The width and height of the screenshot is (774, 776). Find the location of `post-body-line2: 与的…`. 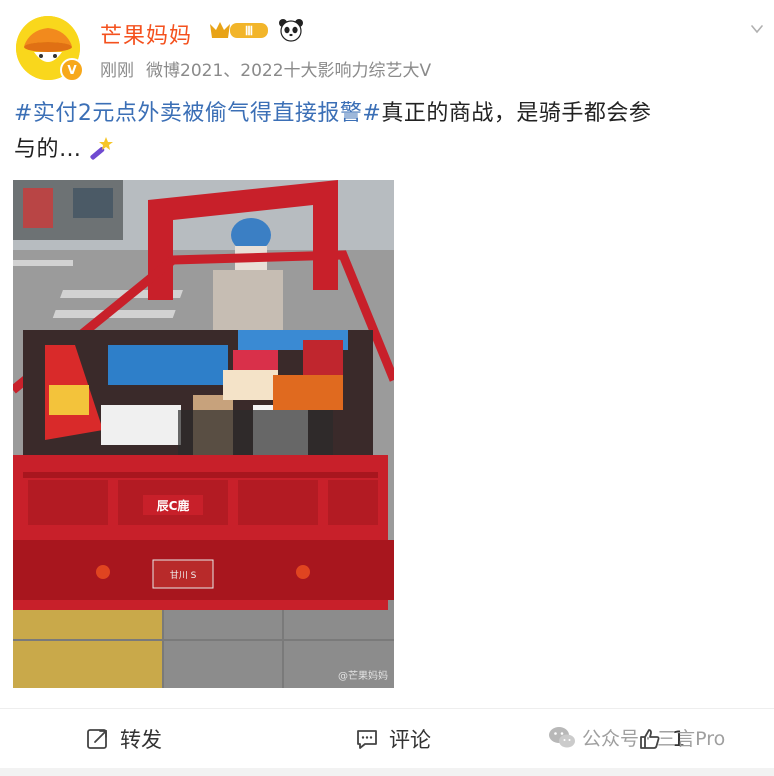

post-body-line2: 与的… is located at coordinates (48, 149).